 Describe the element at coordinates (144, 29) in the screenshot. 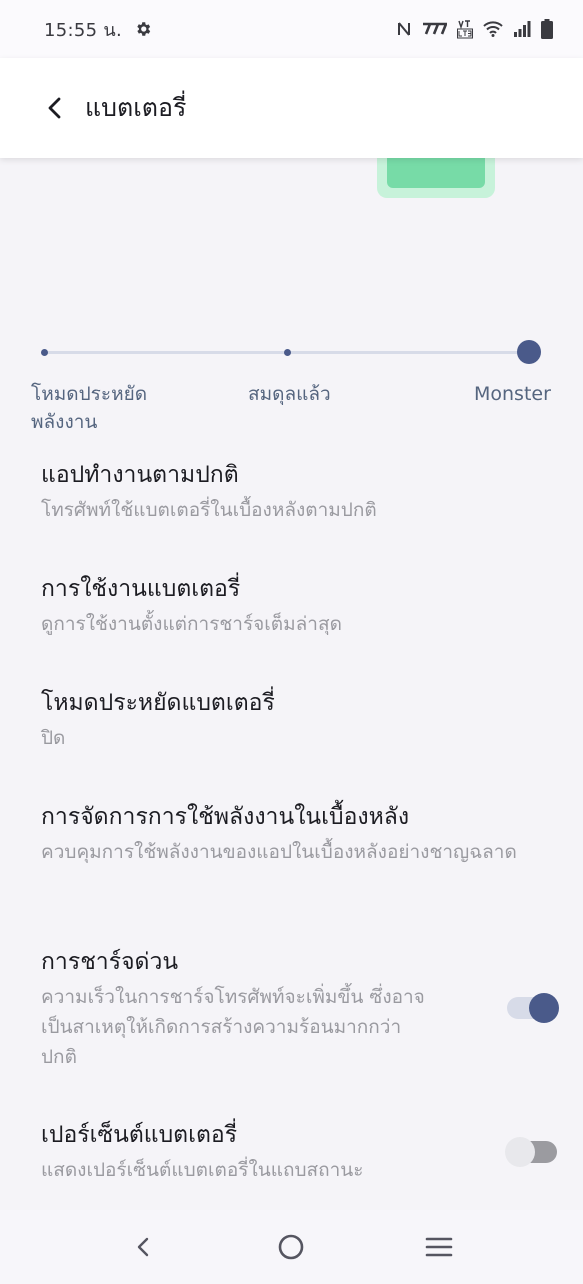

I see `gear-icon` at that location.